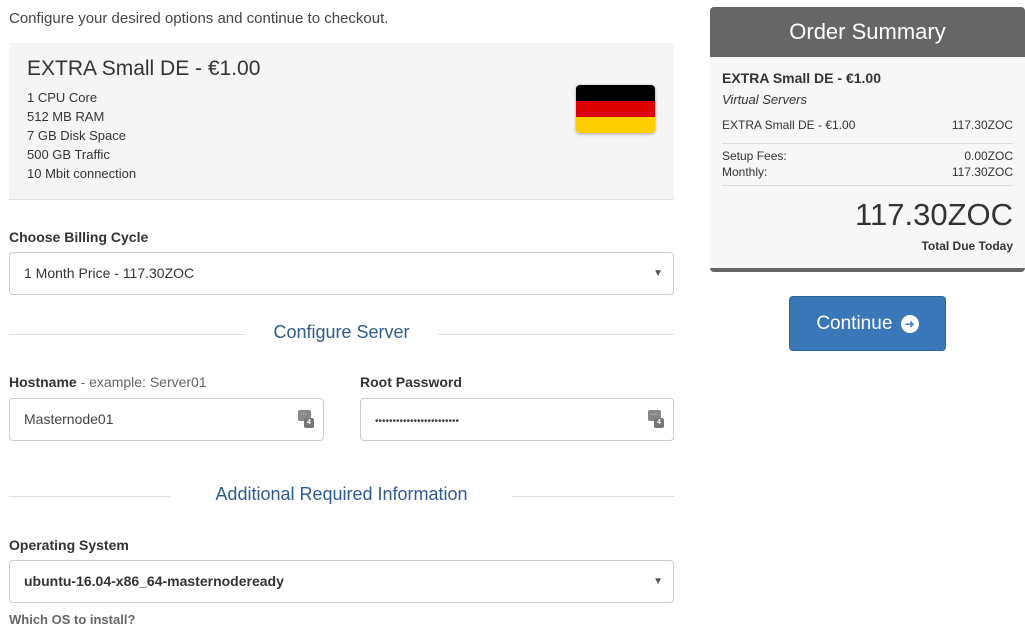 The image size is (1025, 629). I want to click on order-summary-title: Order Summary, so click(867, 32).